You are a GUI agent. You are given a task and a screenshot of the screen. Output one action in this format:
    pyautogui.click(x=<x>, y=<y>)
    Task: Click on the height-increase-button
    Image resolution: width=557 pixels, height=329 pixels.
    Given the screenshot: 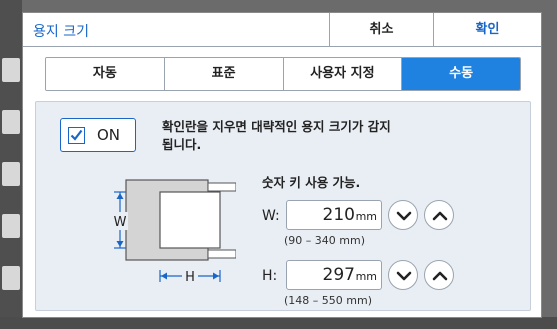 What is the action you would take?
    pyautogui.click(x=439, y=275)
    